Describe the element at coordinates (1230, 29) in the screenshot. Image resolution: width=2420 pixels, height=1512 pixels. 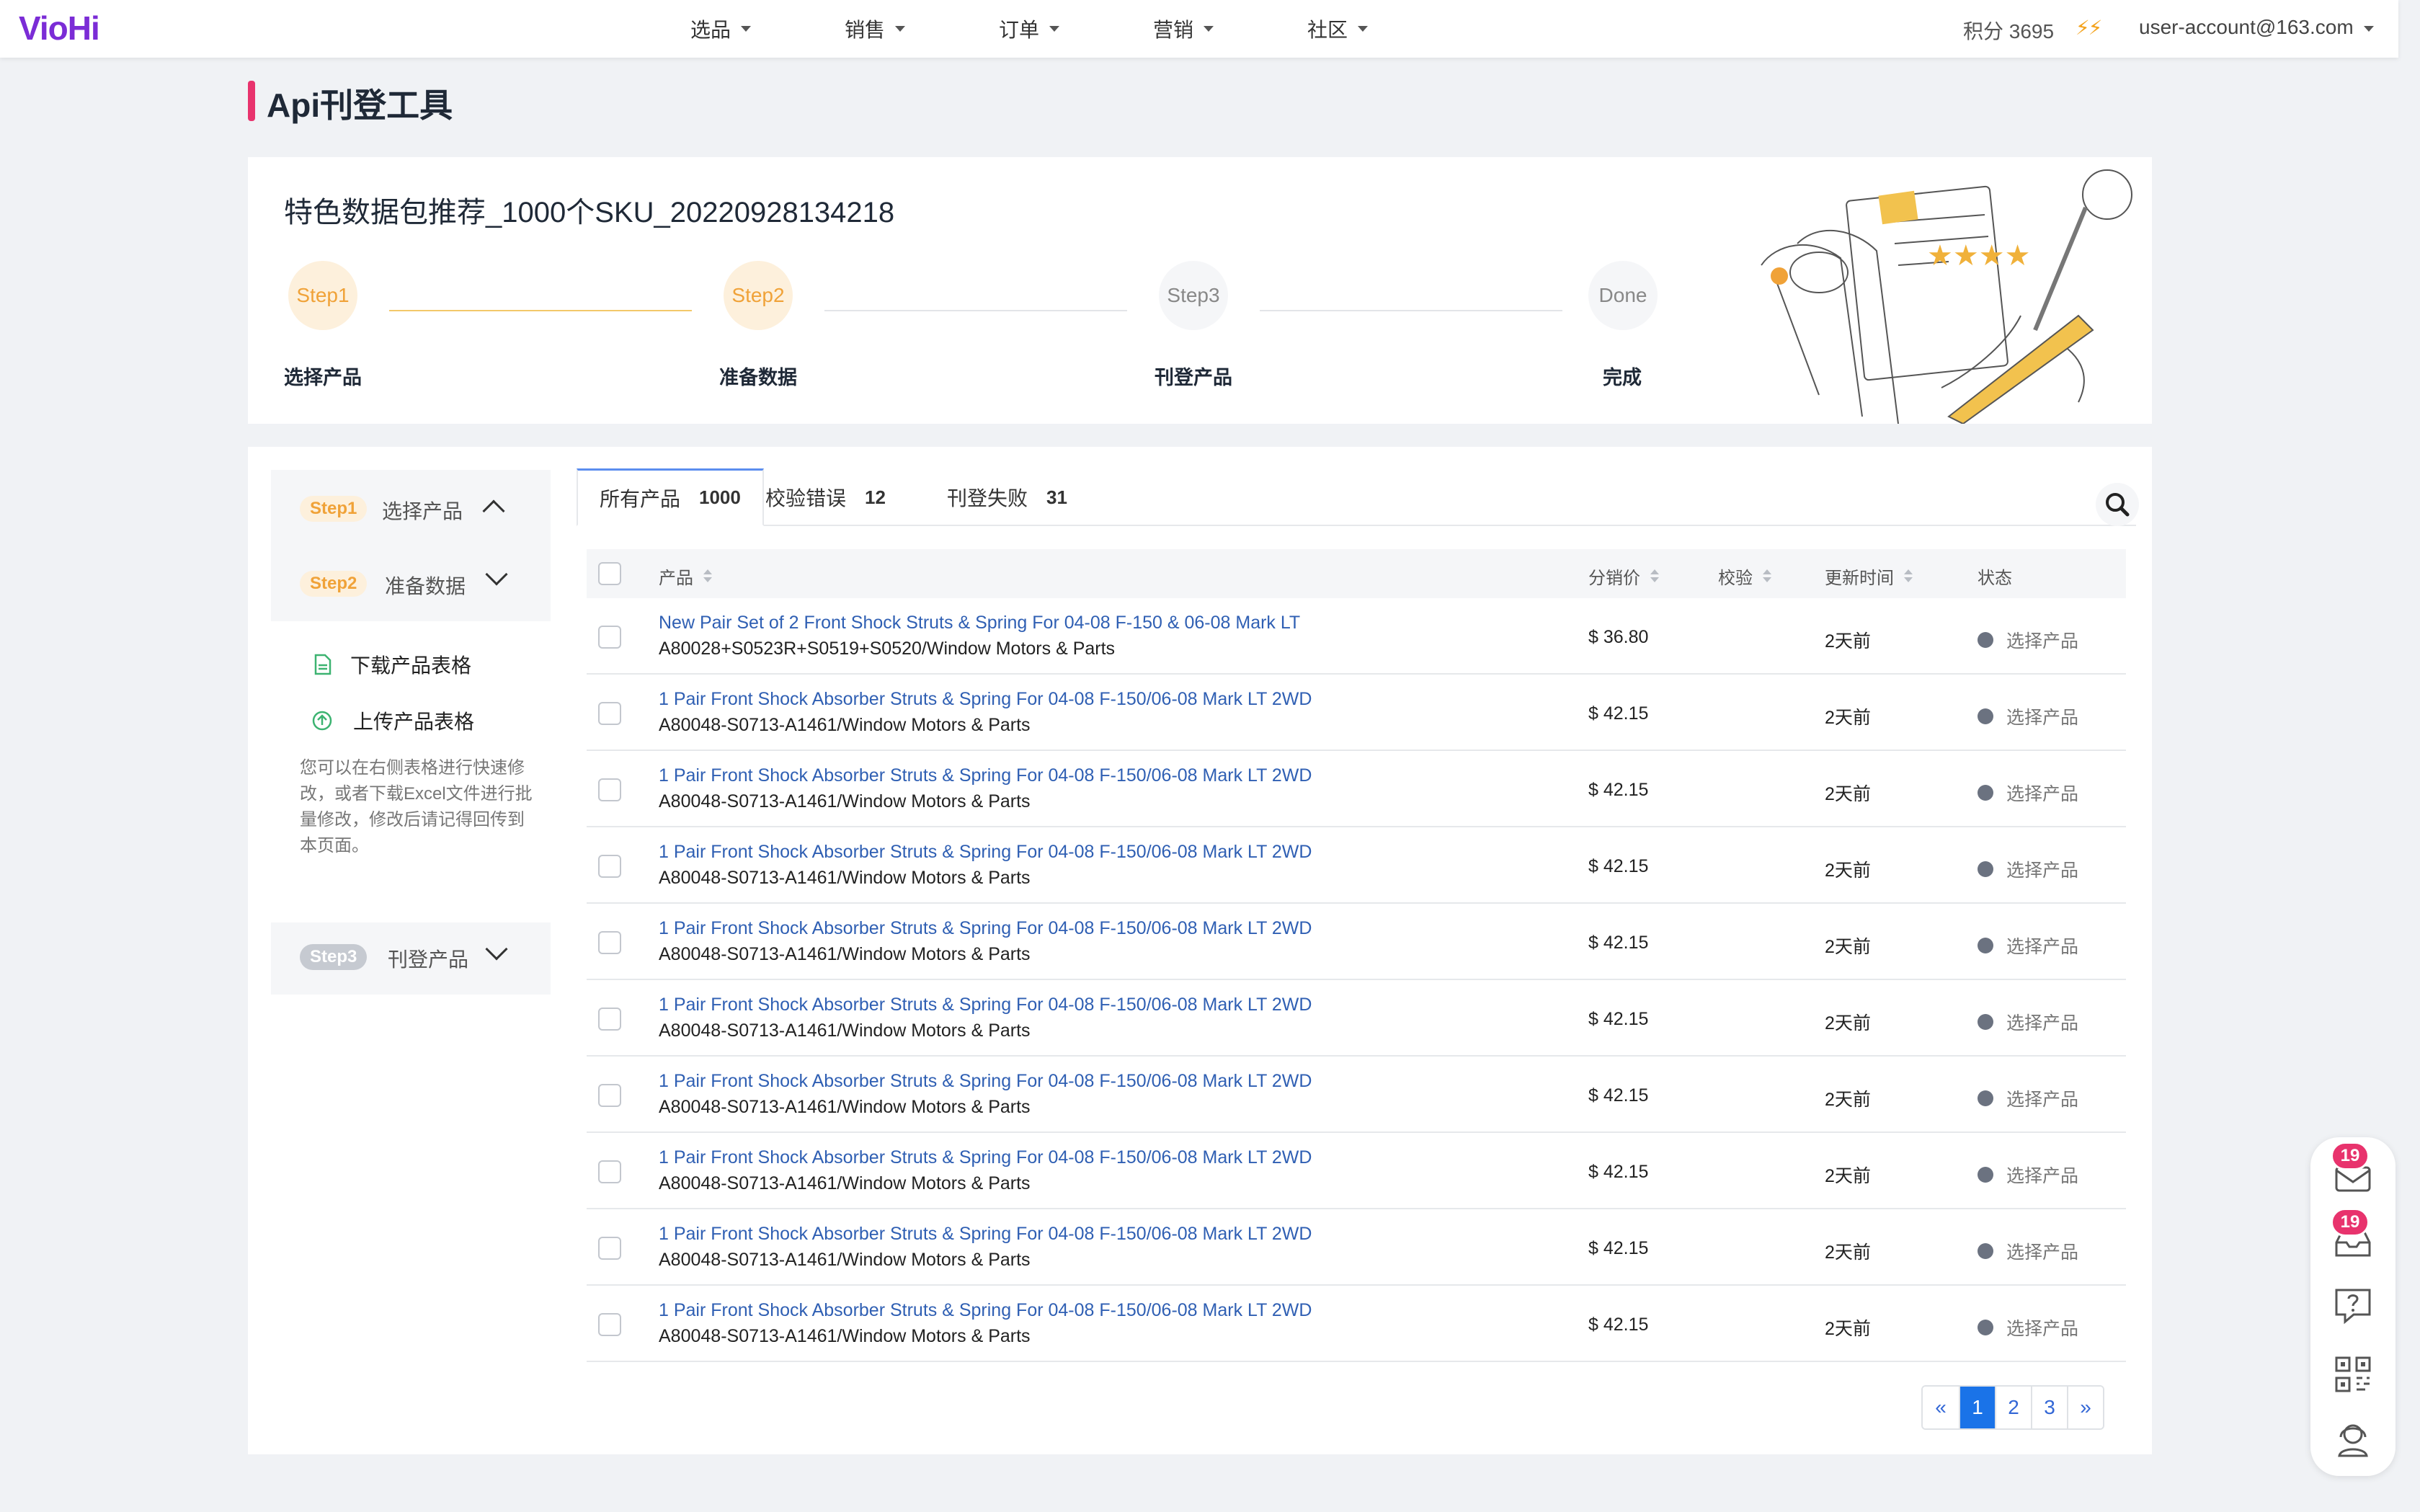
I see `nav-item-marketing: 营销` at that location.